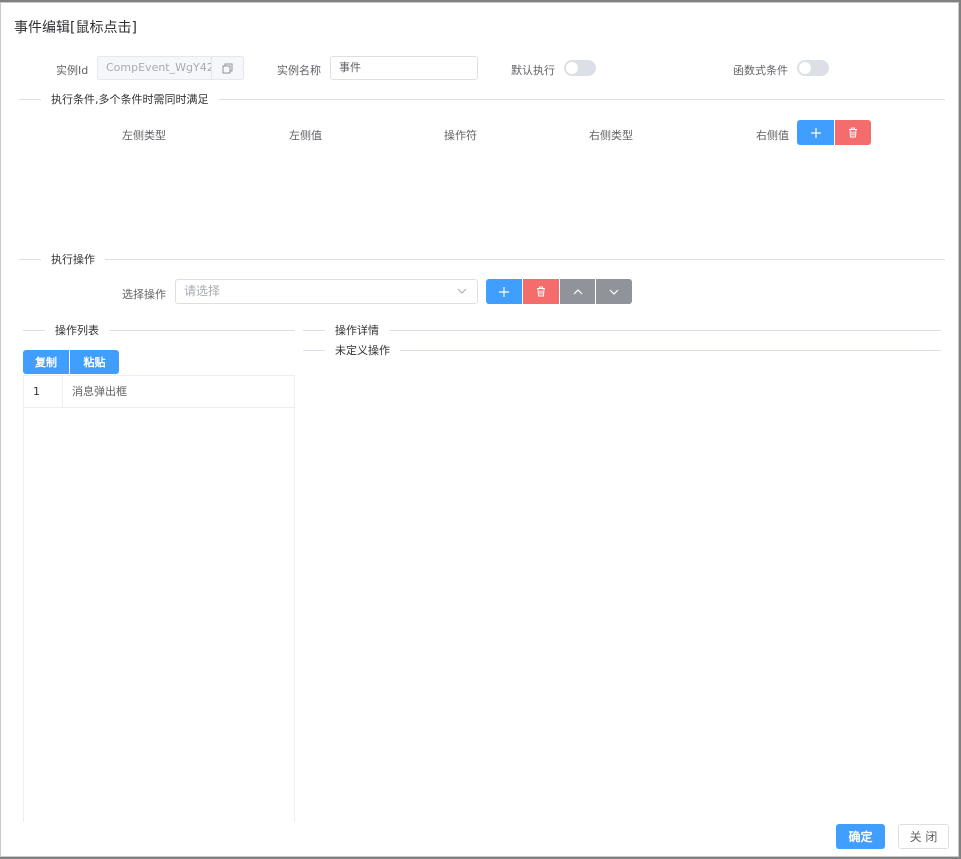 The height and width of the screenshot is (859, 961). Describe the element at coordinates (73, 260) in the screenshot. I see `operations-section-title: 执行操作` at that location.